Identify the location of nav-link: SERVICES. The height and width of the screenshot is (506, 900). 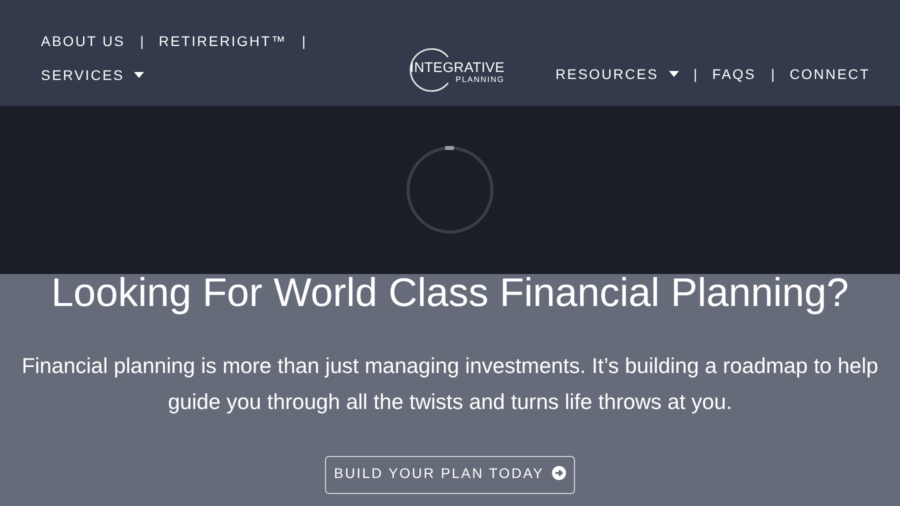
(92, 75).